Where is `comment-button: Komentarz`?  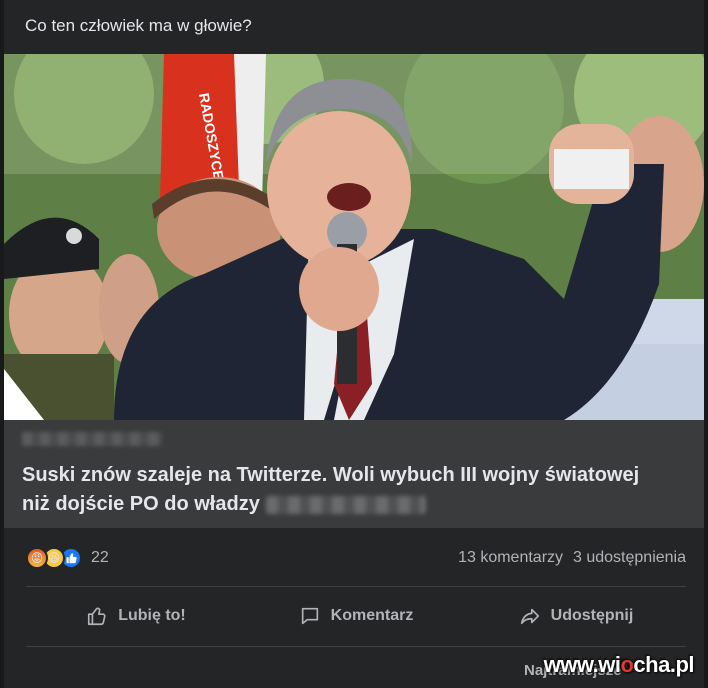
comment-button: Komentarz is located at coordinates (356, 616).